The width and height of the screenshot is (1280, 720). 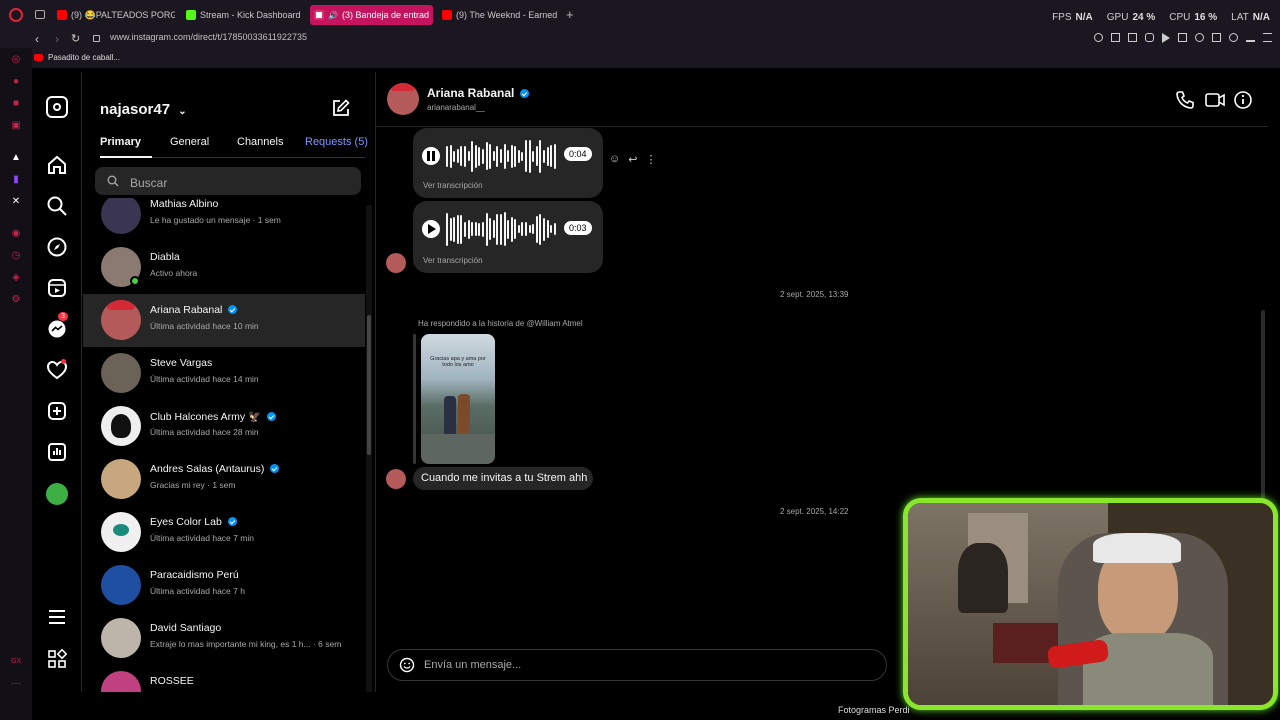 I want to click on heart-icon, so click(x=1199, y=37).